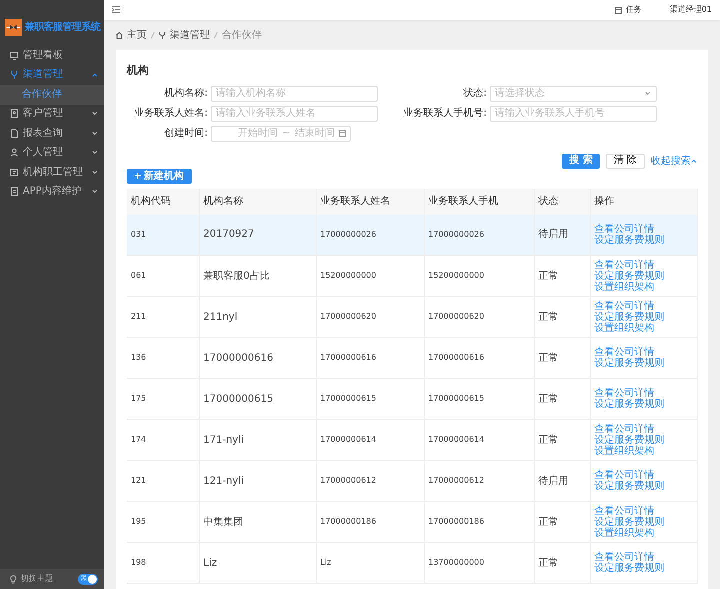 The height and width of the screenshot is (589, 720). I want to click on table-row: 136 17000000616 17000000616 17000000616 正常 查看公司详情 设定服务费规则, so click(412, 358).